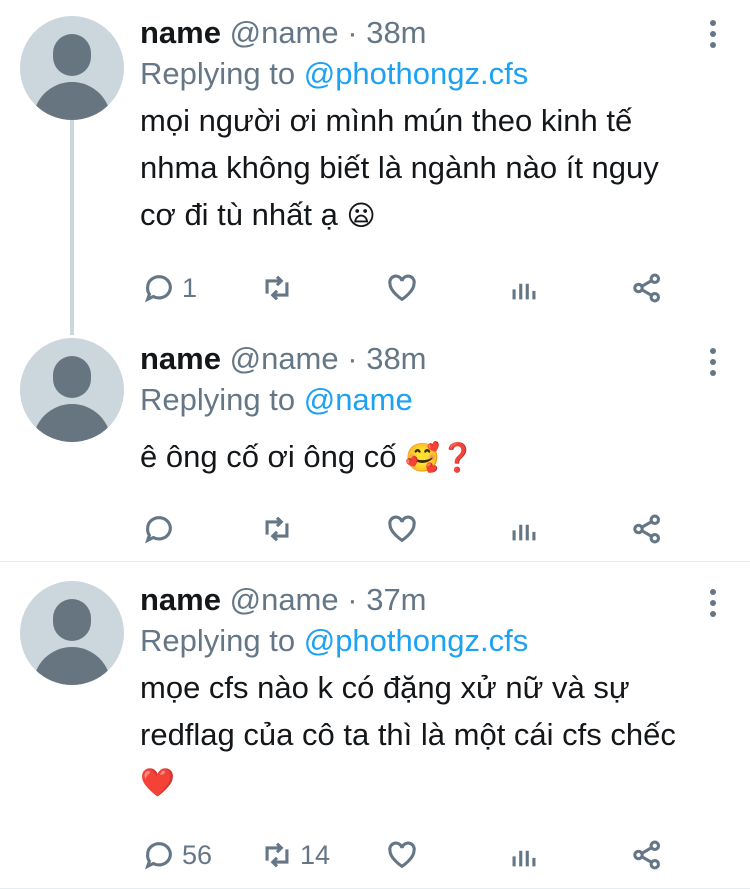  I want to click on action-bar: 1, so click(420, 288).